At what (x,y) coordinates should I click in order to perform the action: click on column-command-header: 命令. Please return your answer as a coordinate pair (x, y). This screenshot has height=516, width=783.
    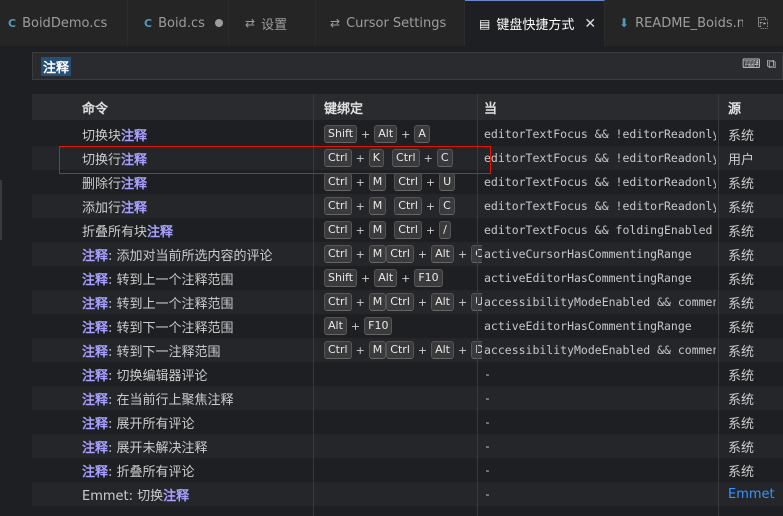
    Looking at the image, I should click on (95, 109).